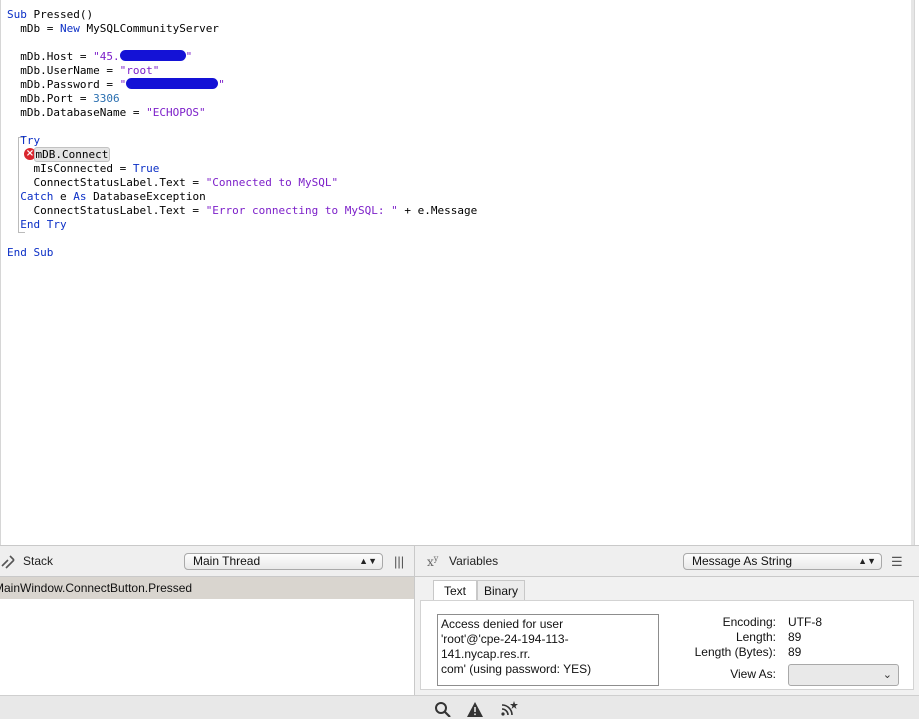 This screenshot has height=719, width=919. What do you see at coordinates (113, 28) in the screenshot?
I see `code-line-new: mDb = New MySQLCommunityServer` at bounding box center [113, 28].